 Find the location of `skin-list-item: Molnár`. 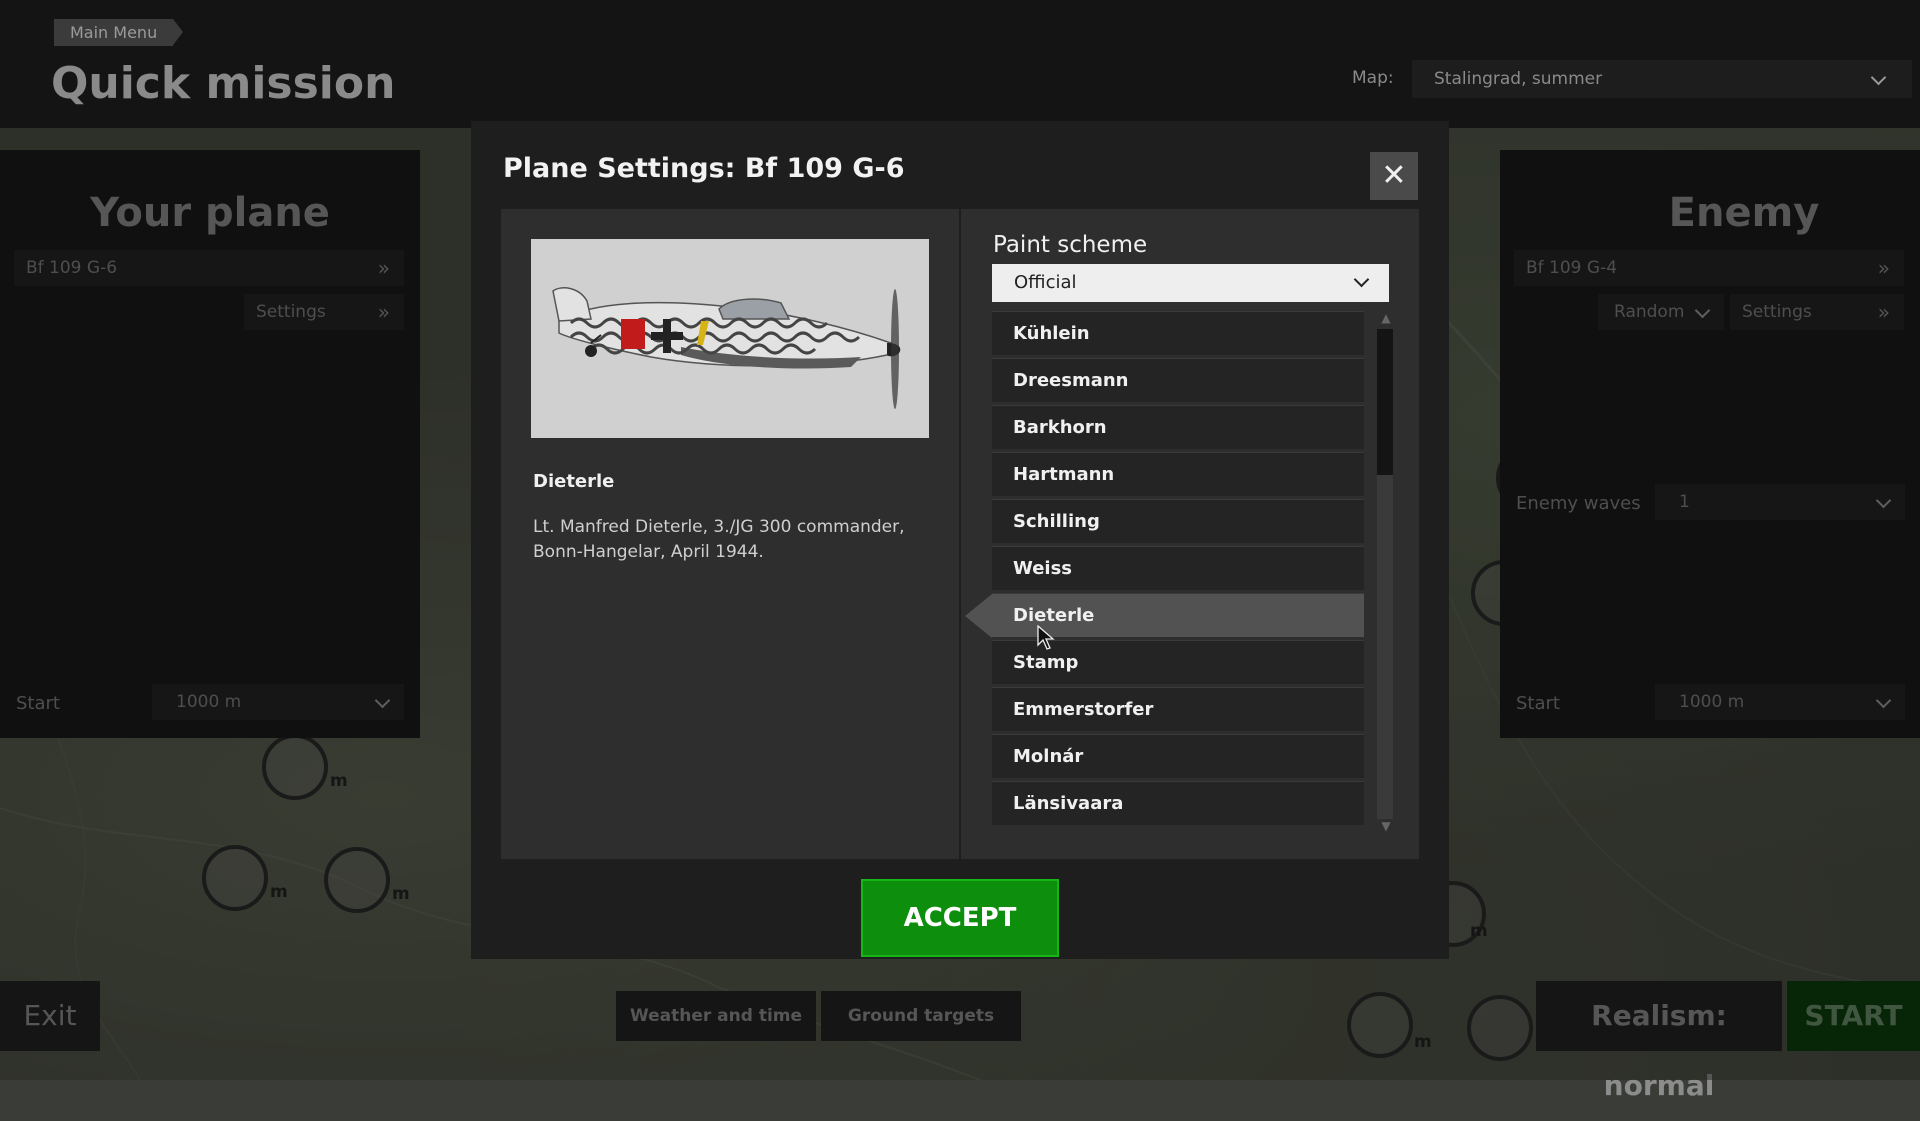

skin-list-item: Molnár is located at coordinates (1178, 756).